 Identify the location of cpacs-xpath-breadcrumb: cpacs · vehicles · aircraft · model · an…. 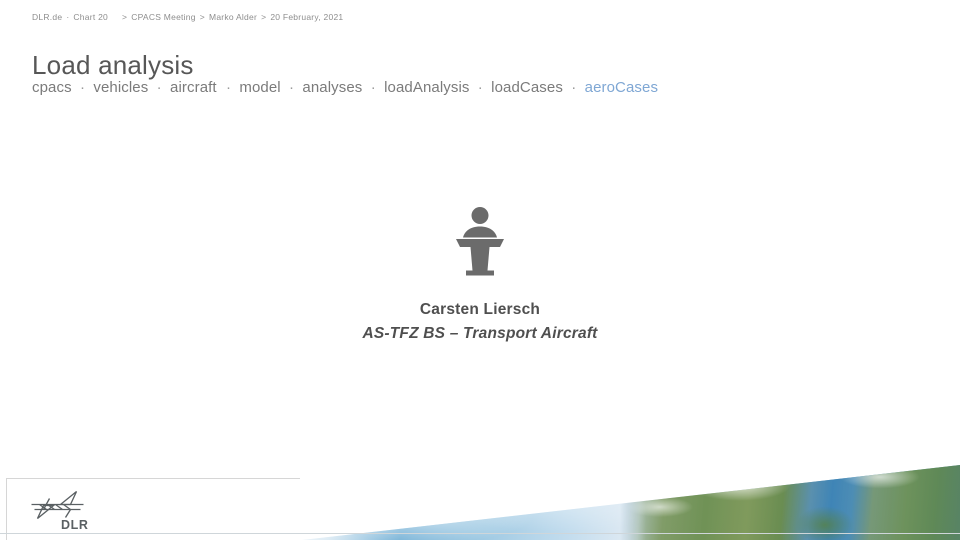
(345, 87).